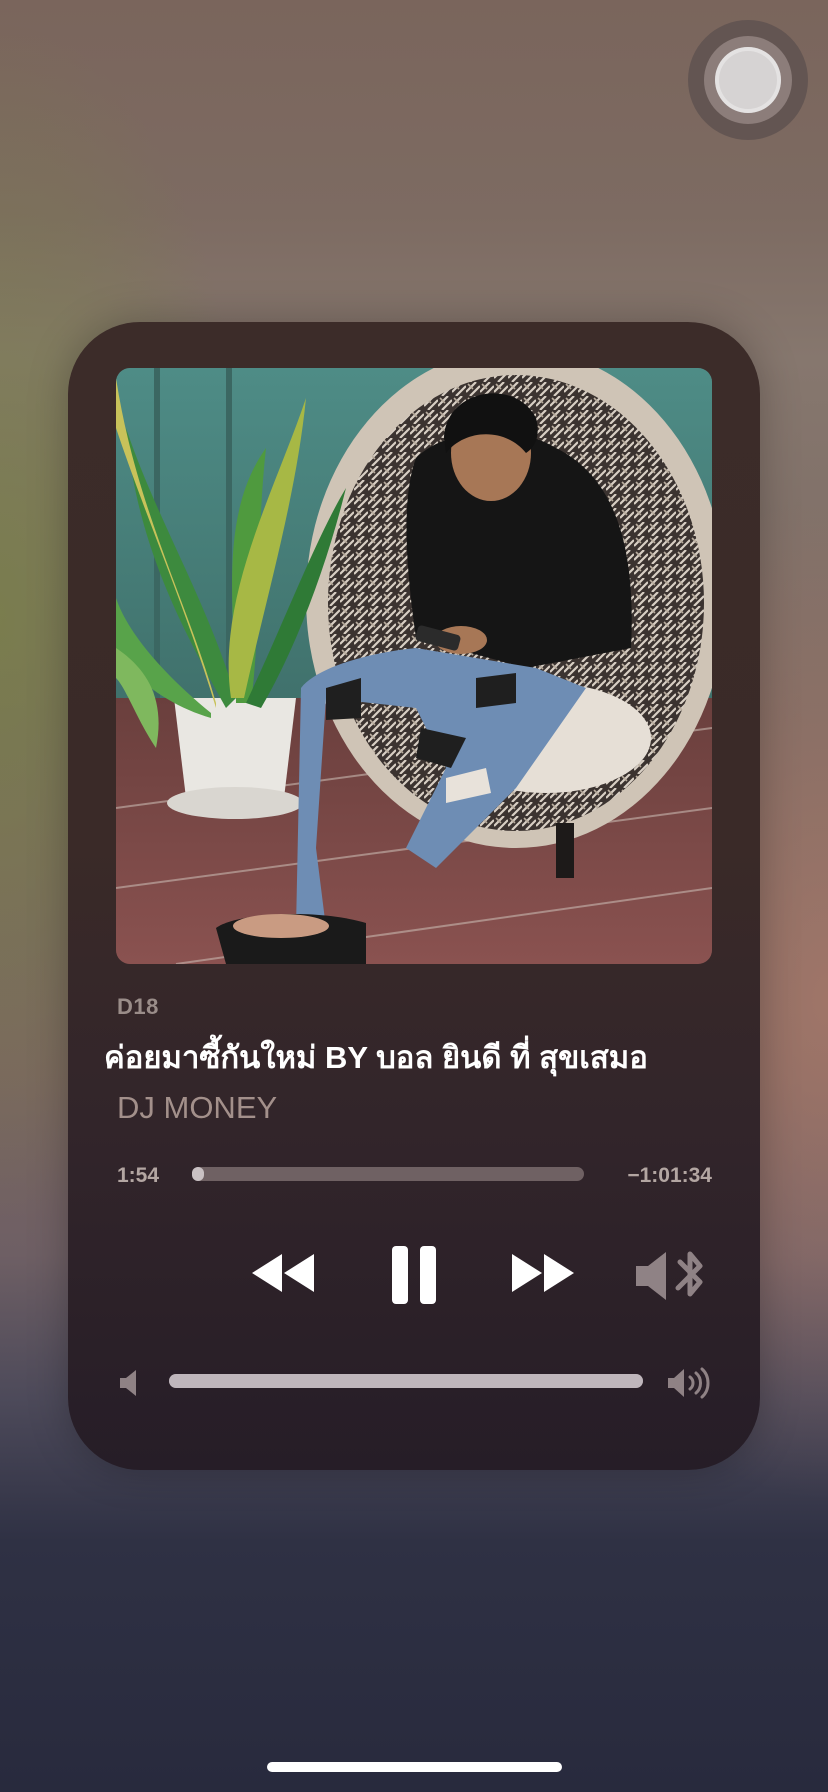 This screenshot has height=1792, width=828. I want to click on playback-progress-fill, so click(198, 1174).